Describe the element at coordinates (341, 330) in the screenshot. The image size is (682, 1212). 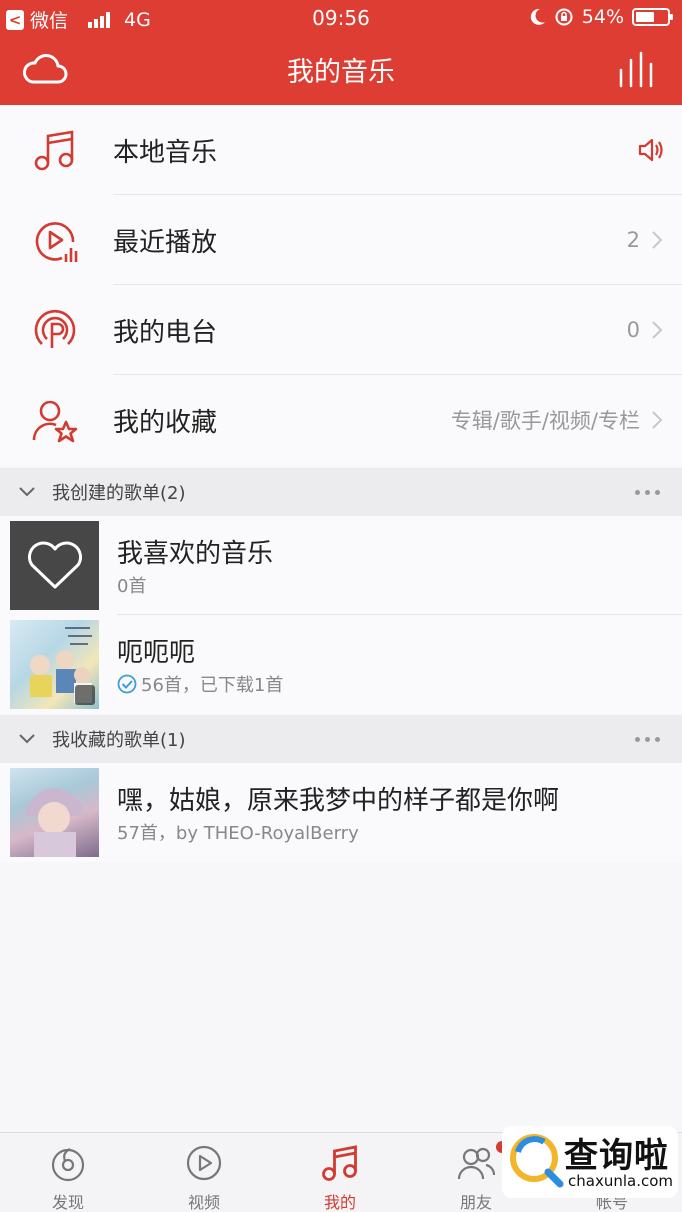
I see `menu-my-radio: 我的电台 0` at that location.